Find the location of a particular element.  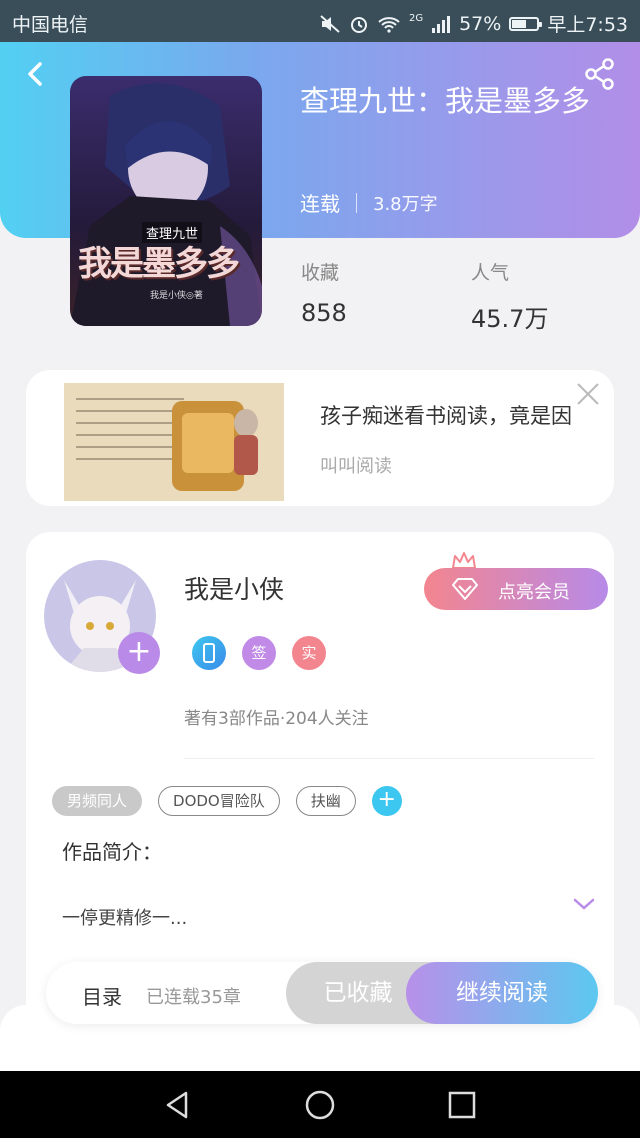

battery-percent: 57% is located at coordinates (480, 23).